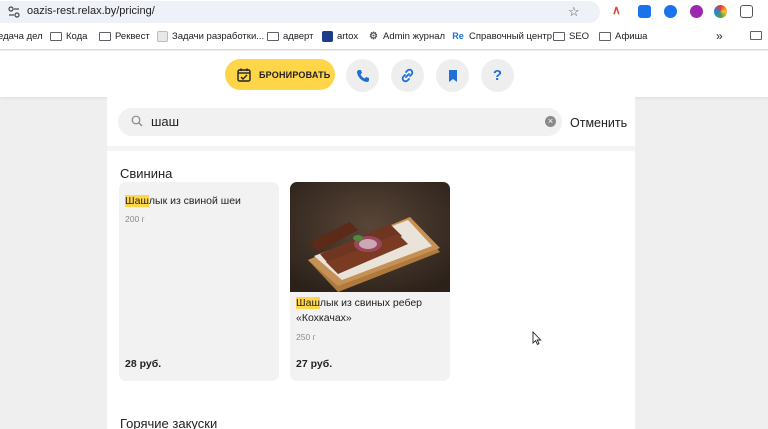 This screenshot has width=768, height=429. Describe the element at coordinates (300, 12) in the screenshot. I see `address-bar: oazis-rest.relax.by/pricing/ ☆` at that location.